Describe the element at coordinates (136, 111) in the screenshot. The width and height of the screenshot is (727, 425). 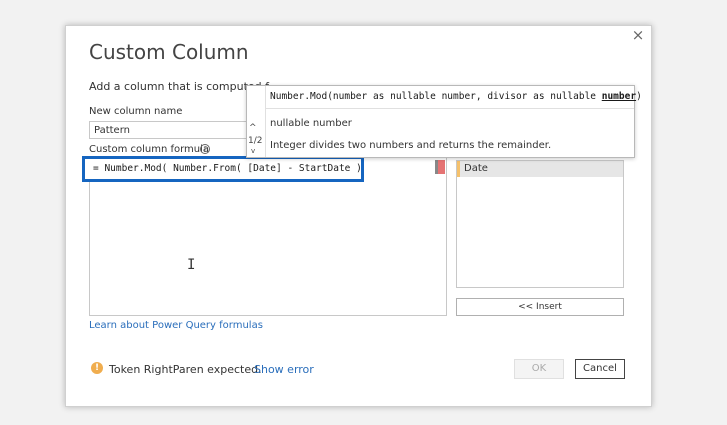
I see `new-column-name-label: New column name` at that location.